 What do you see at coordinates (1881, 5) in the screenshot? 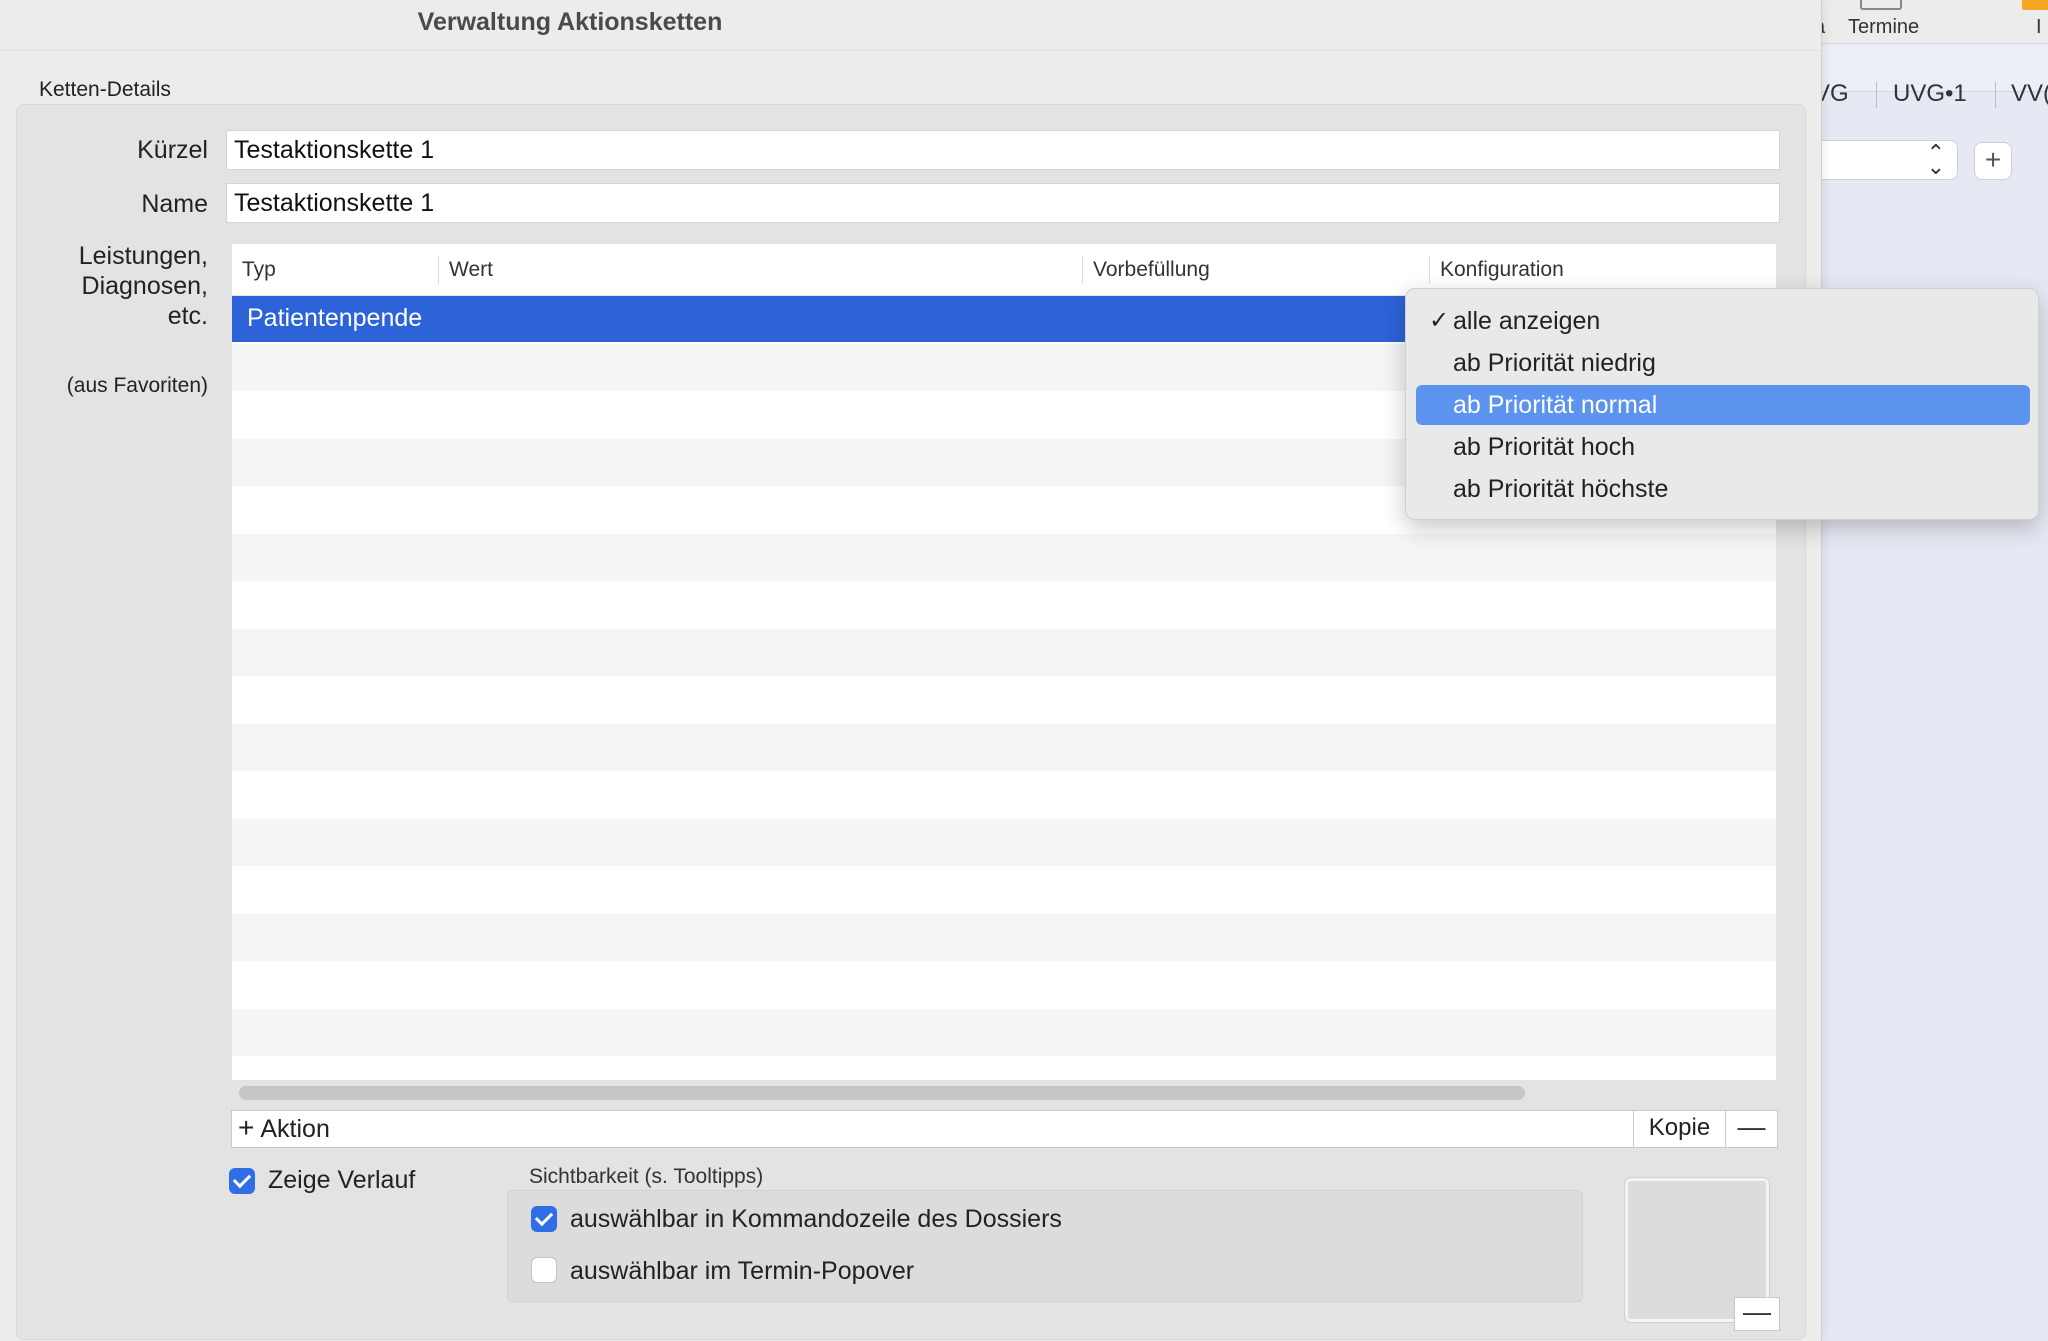
I see `calendar-icon` at bounding box center [1881, 5].